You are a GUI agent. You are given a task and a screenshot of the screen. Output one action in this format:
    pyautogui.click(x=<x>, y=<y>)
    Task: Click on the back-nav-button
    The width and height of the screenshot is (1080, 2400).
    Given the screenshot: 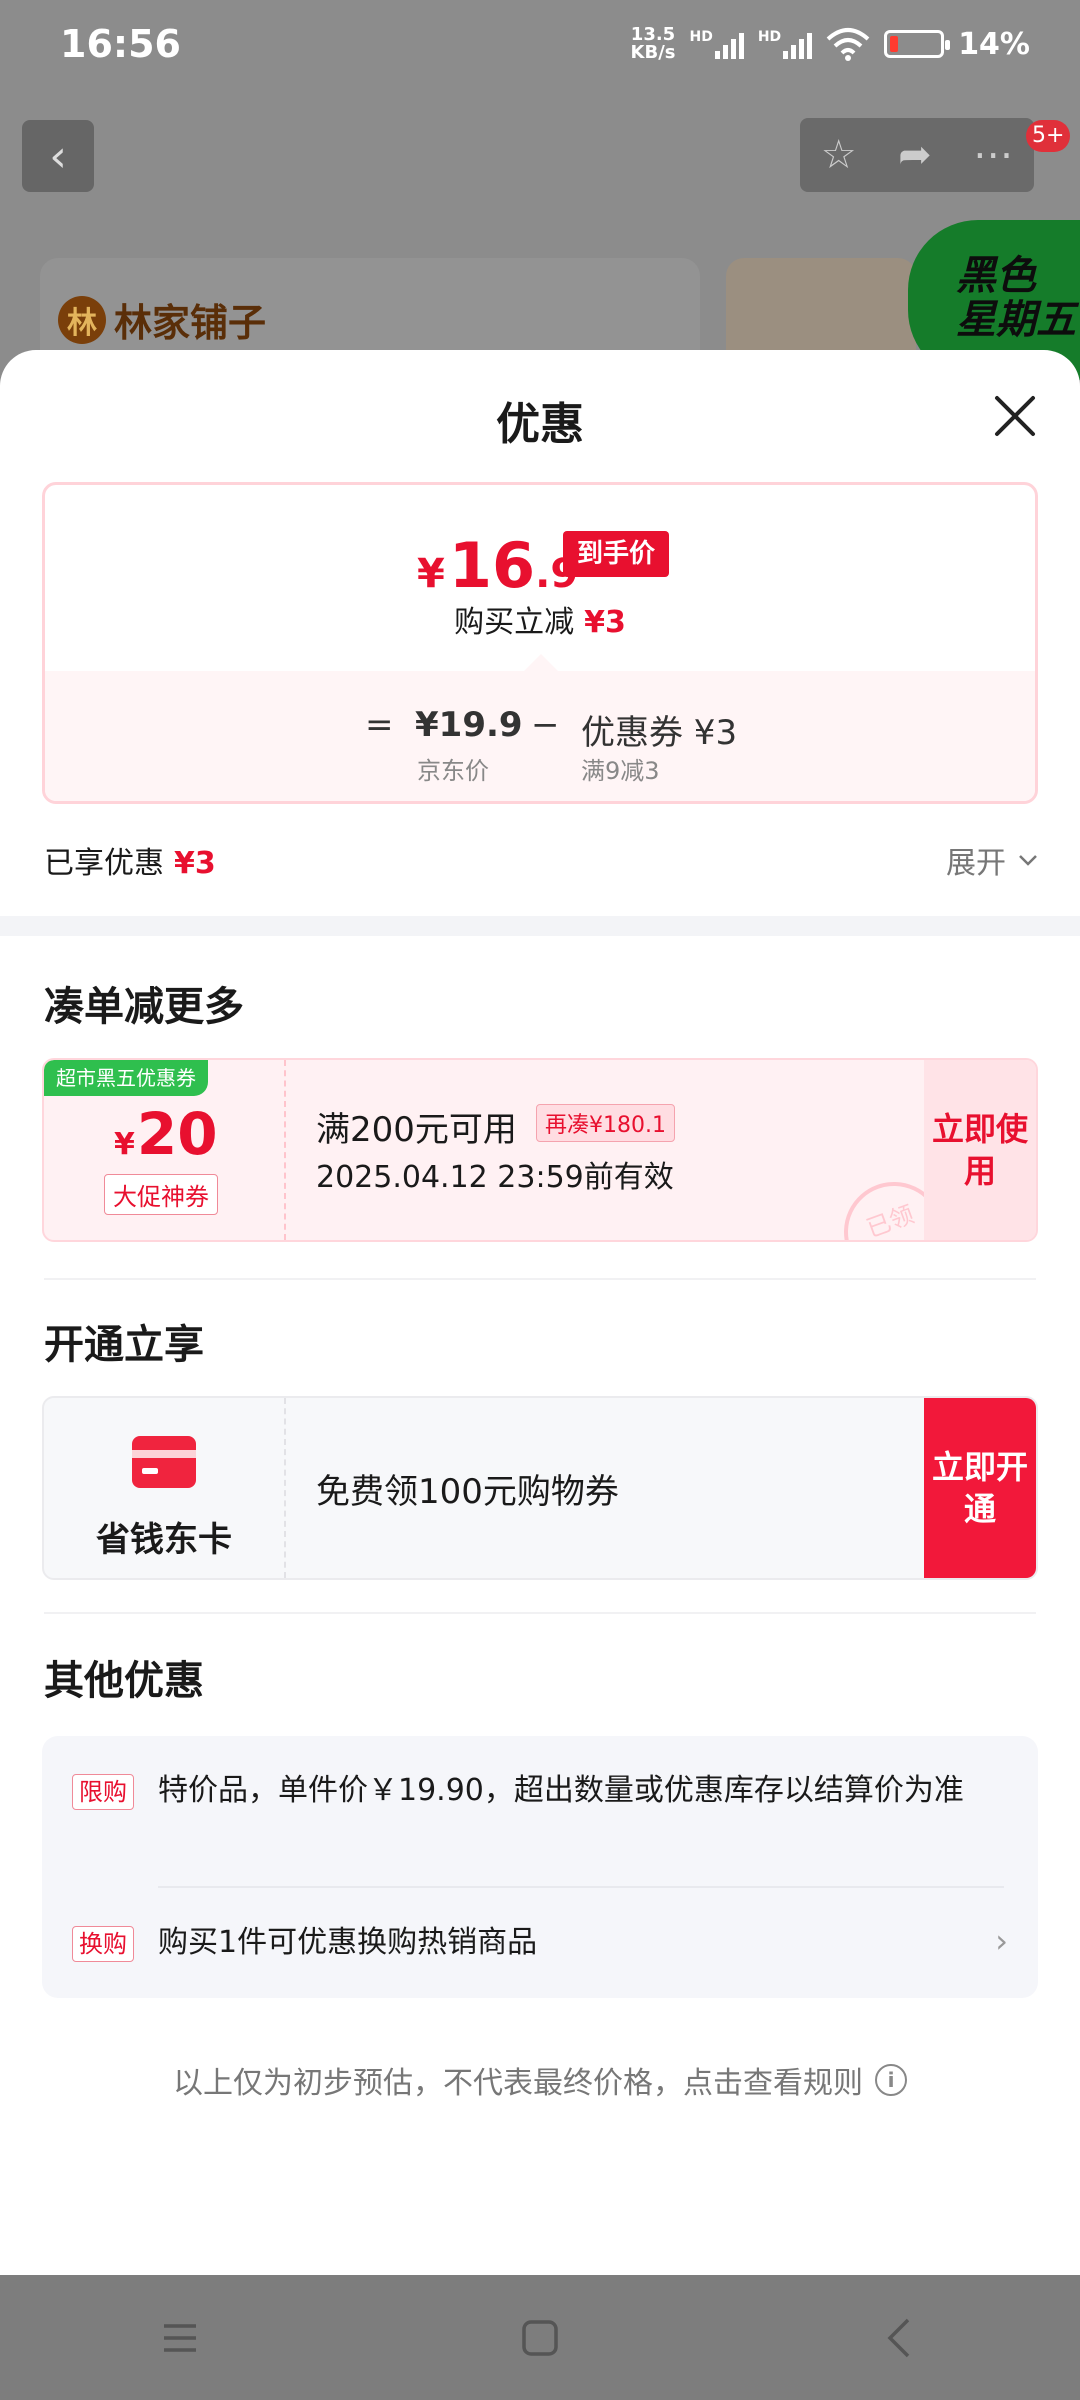 What is the action you would take?
    pyautogui.click(x=900, y=2338)
    